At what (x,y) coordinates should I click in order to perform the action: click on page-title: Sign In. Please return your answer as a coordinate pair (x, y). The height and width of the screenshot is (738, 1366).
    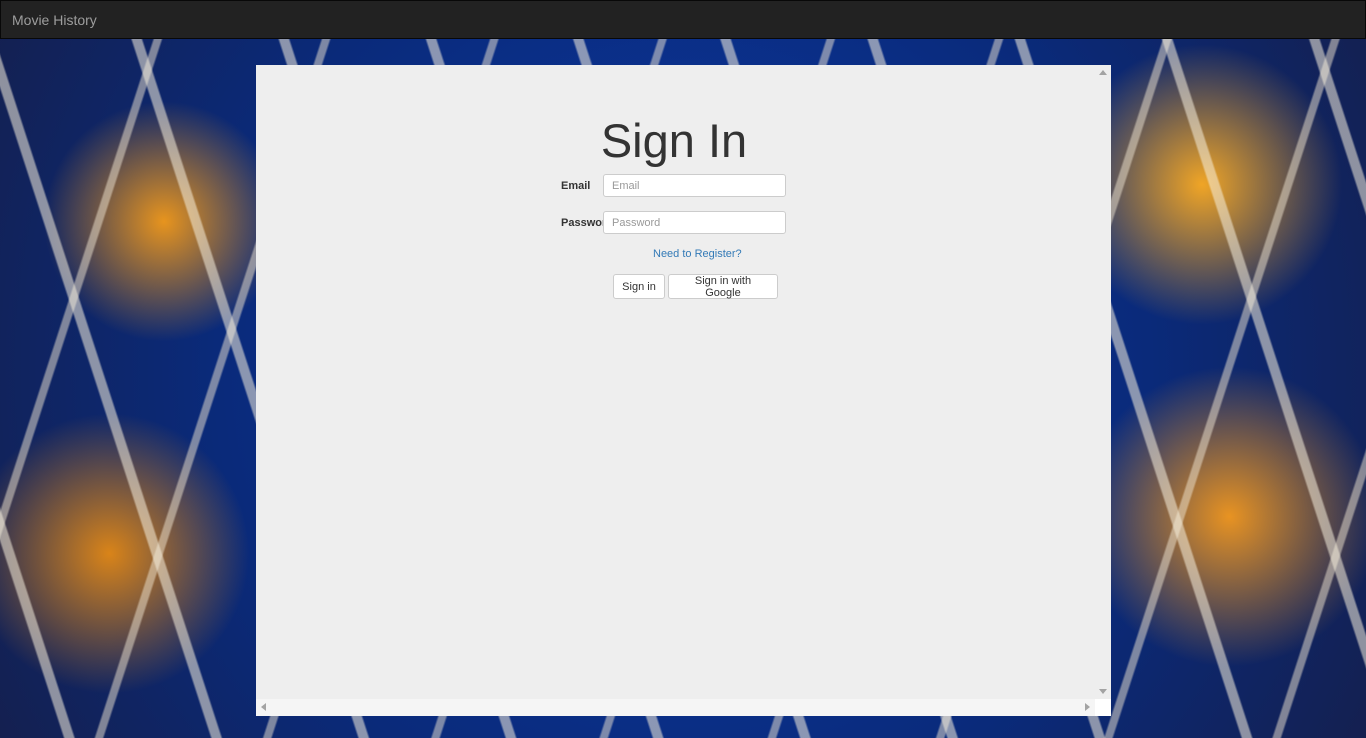
    Looking at the image, I should click on (674, 140).